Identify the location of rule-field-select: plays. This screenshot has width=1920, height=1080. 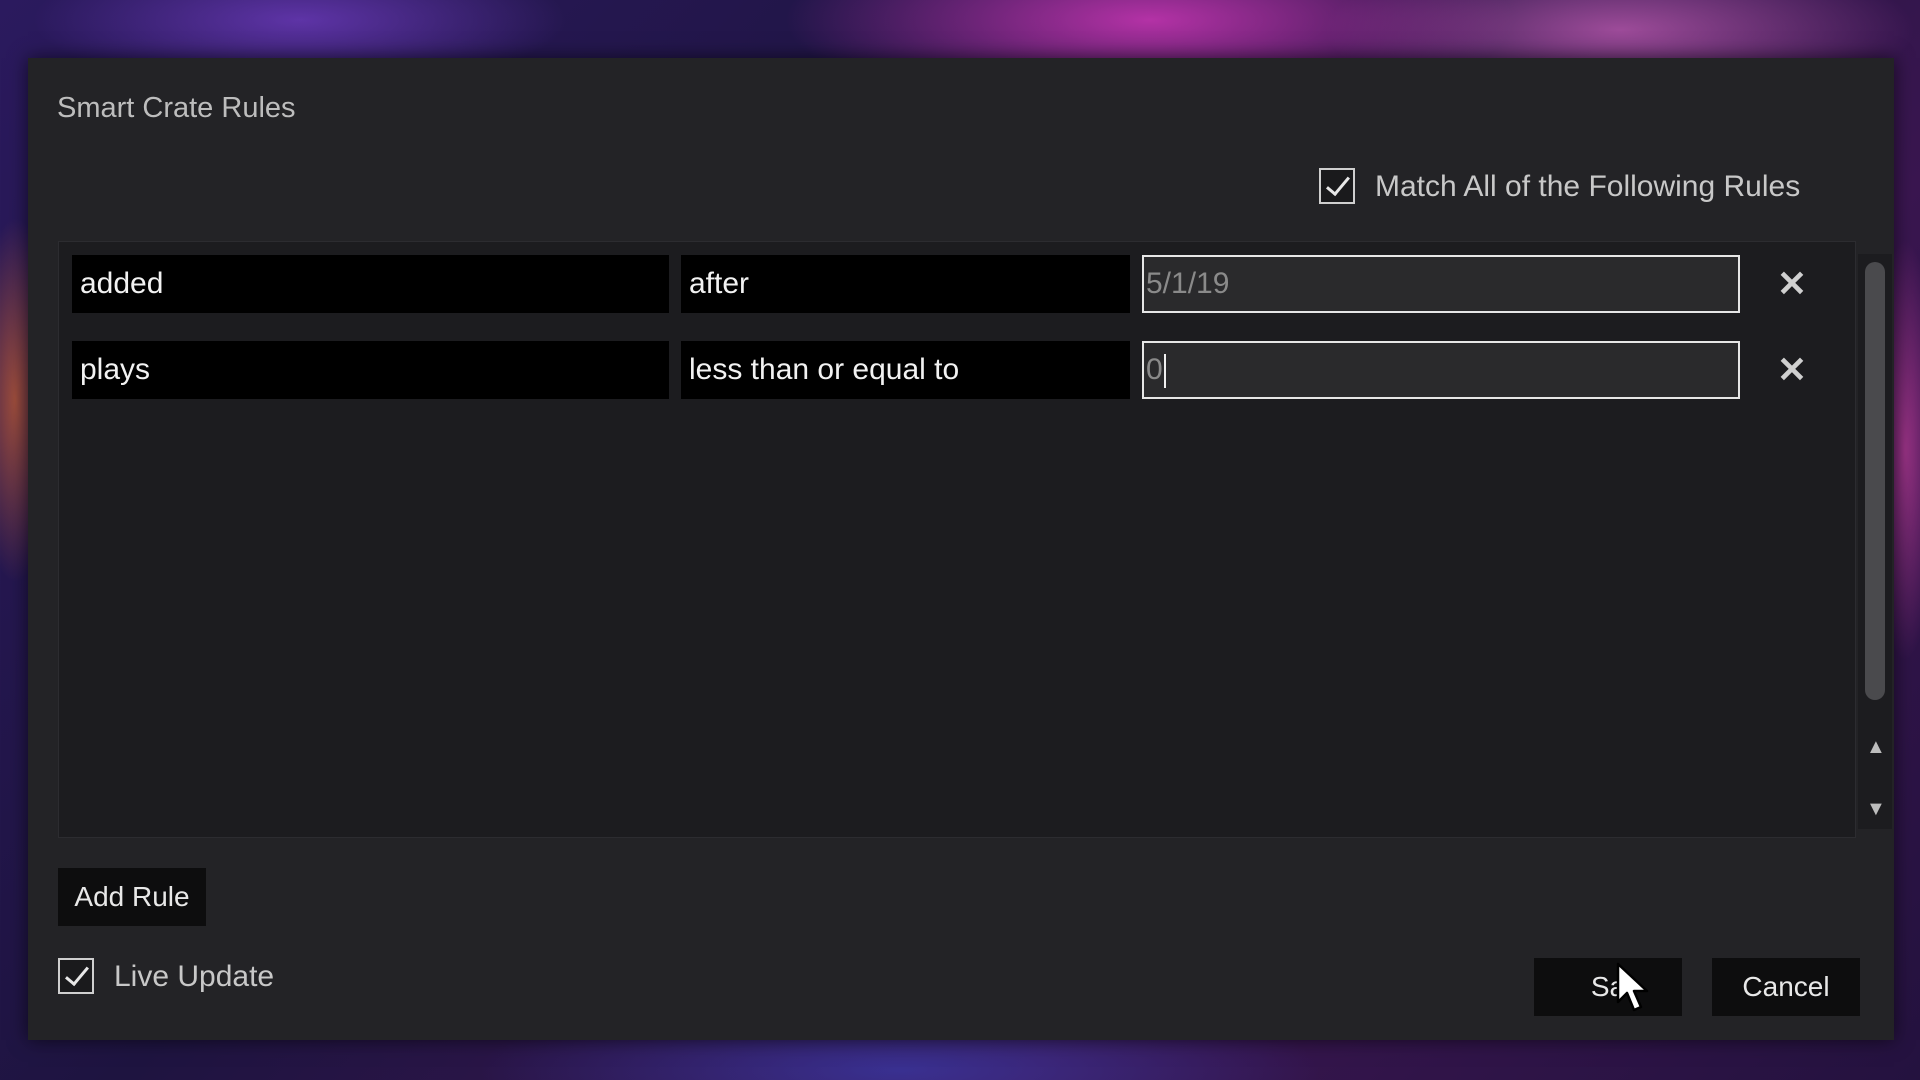
(370, 370).